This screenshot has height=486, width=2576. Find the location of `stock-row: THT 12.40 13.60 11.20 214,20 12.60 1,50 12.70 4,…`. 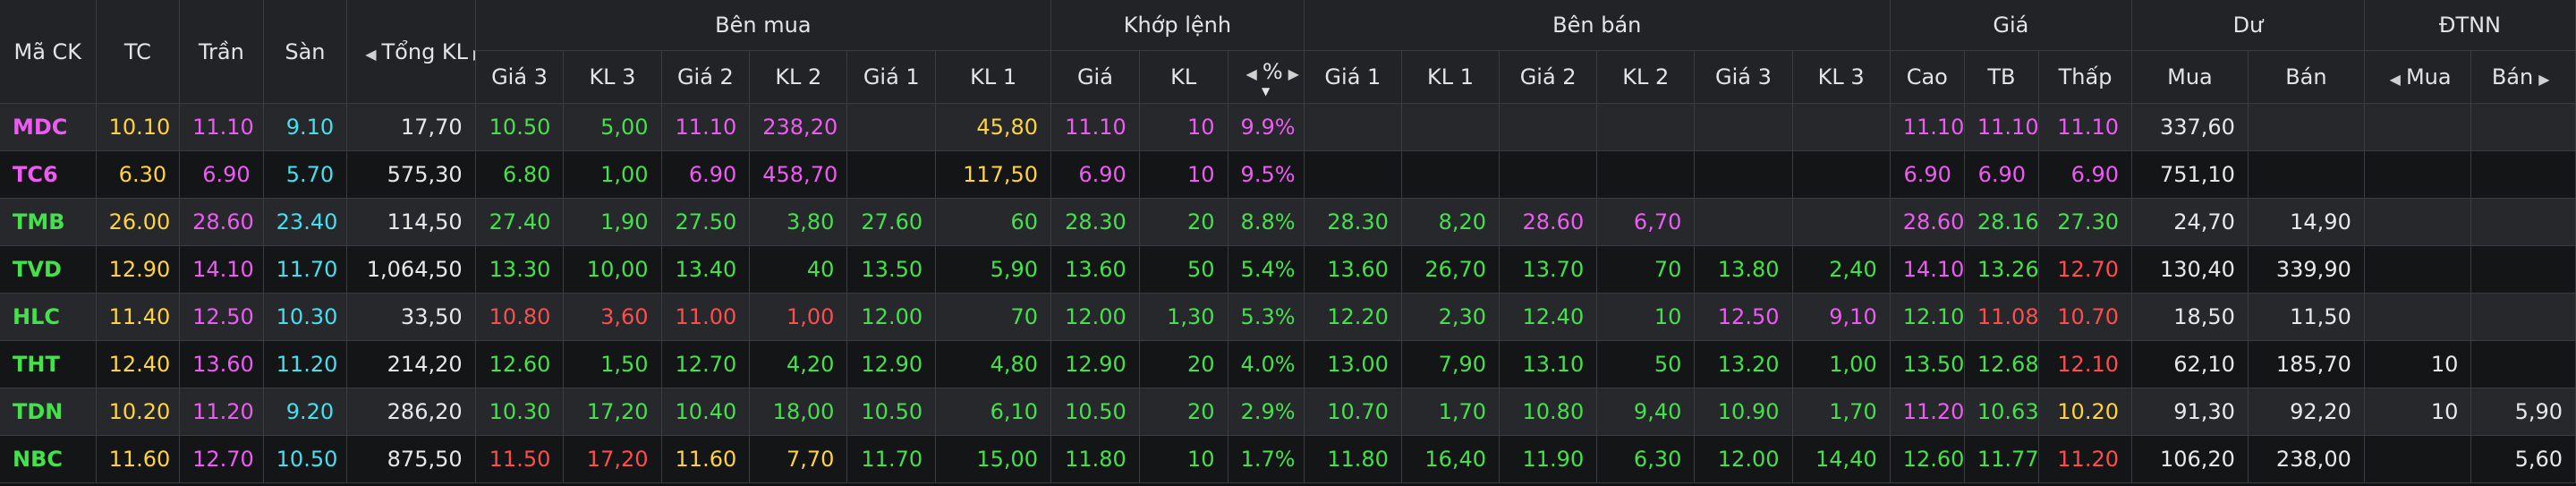

stock-row: THT 12.40 13.60 11.20 214,20 12.60 1,50 12.70 4,… is located at coordinates (1288, 364).